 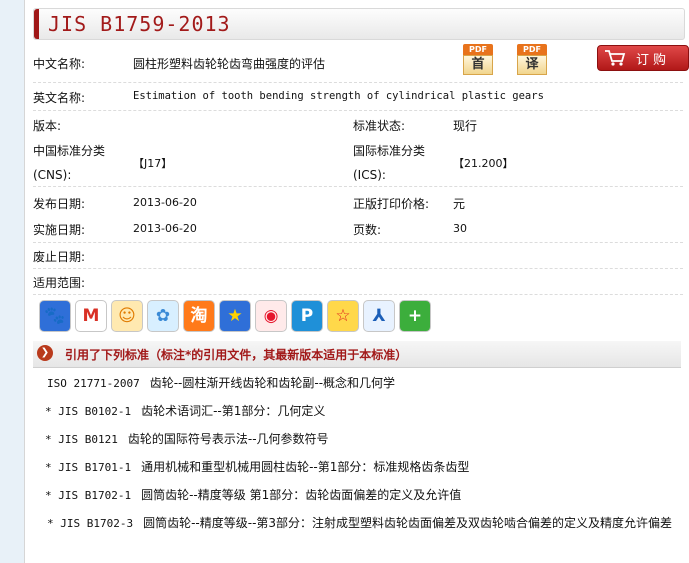 I want to click on abolish-label: 废止日期:, so click(x=59, y=257).